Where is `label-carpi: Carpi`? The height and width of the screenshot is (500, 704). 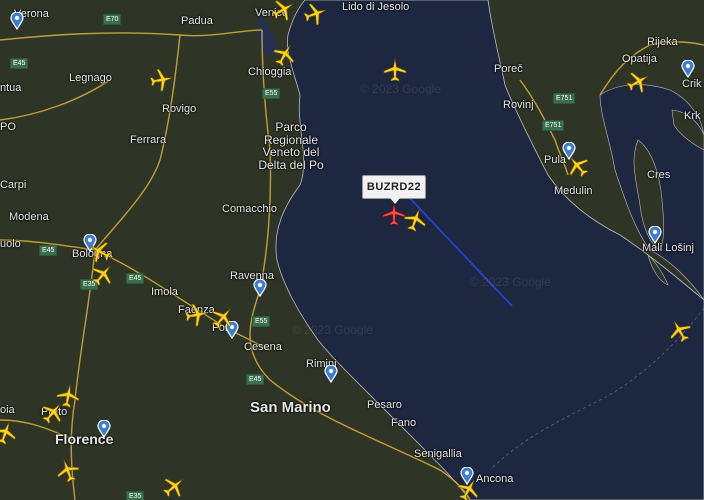 label-carpi: Carpi is located at coordinates (13, 185).